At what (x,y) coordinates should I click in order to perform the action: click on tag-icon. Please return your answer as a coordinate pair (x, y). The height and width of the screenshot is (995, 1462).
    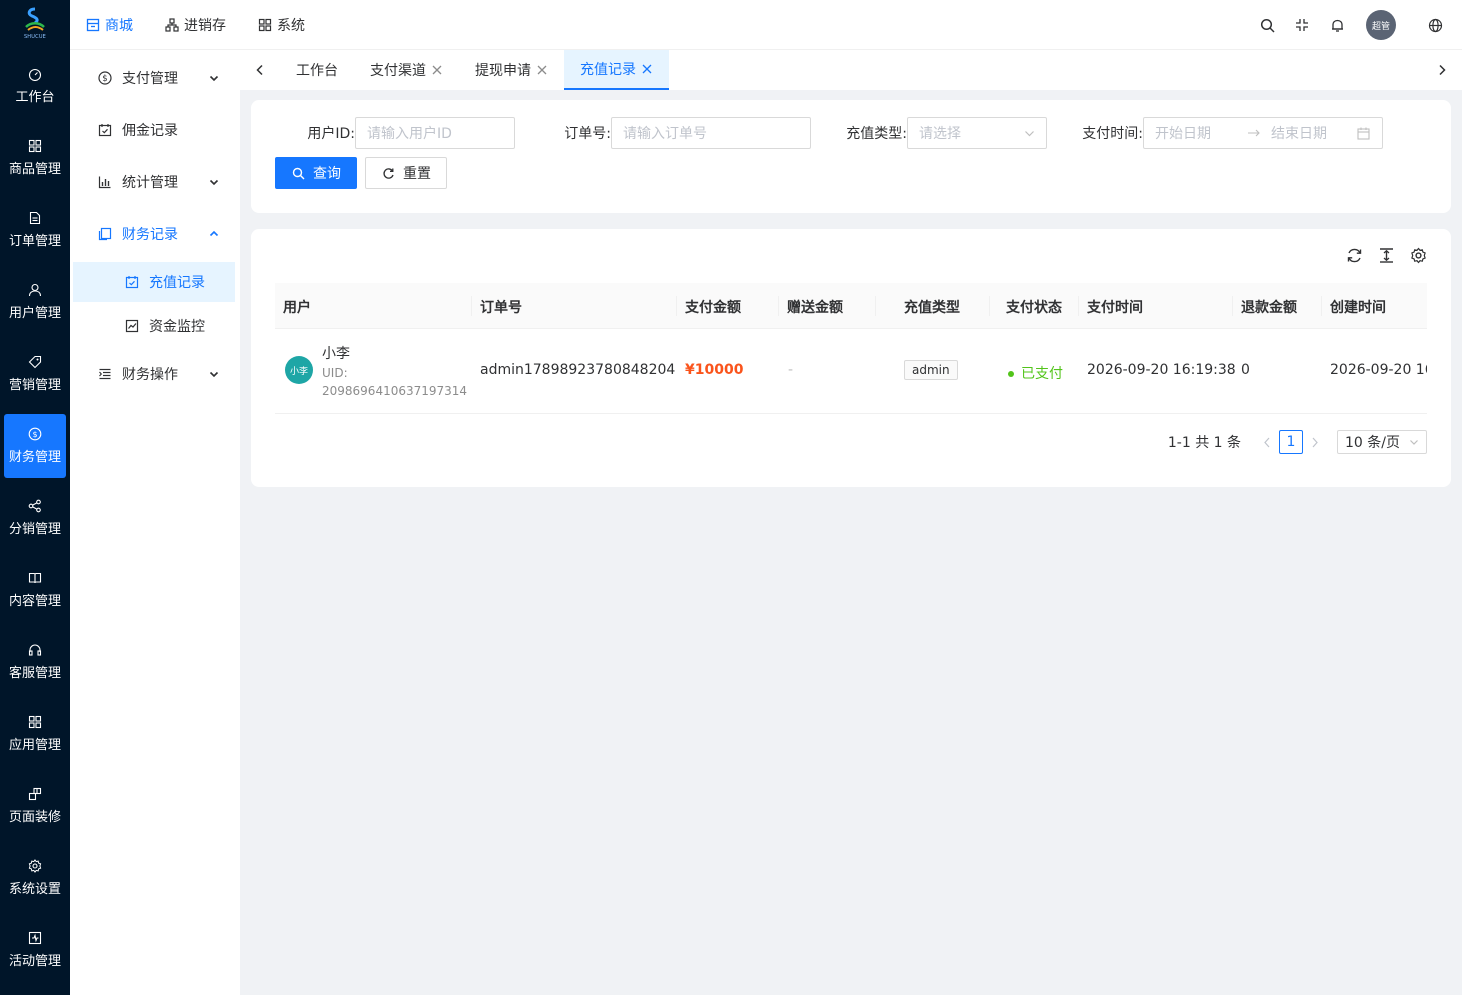
    Looking at the image, I should click on (35, 362).